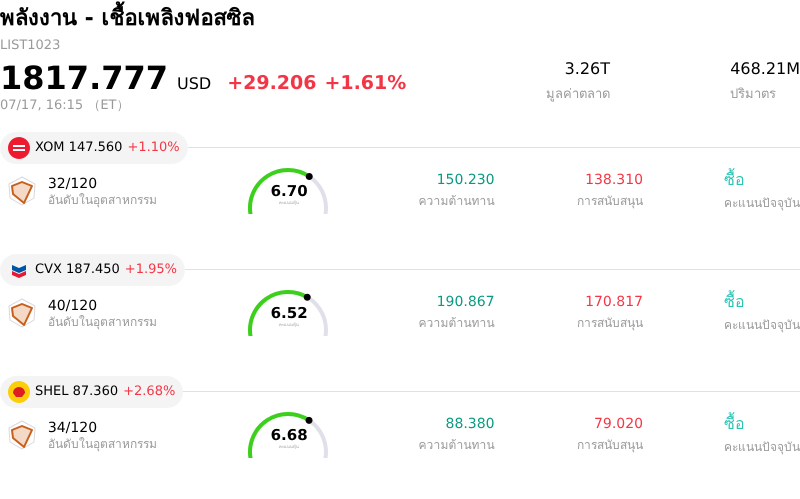 The image size is (800, 499). What do you see at coordinates (73, 305) in the screenshot?
I see `industry-rank: 40/120` at bounding box center [73, 305].